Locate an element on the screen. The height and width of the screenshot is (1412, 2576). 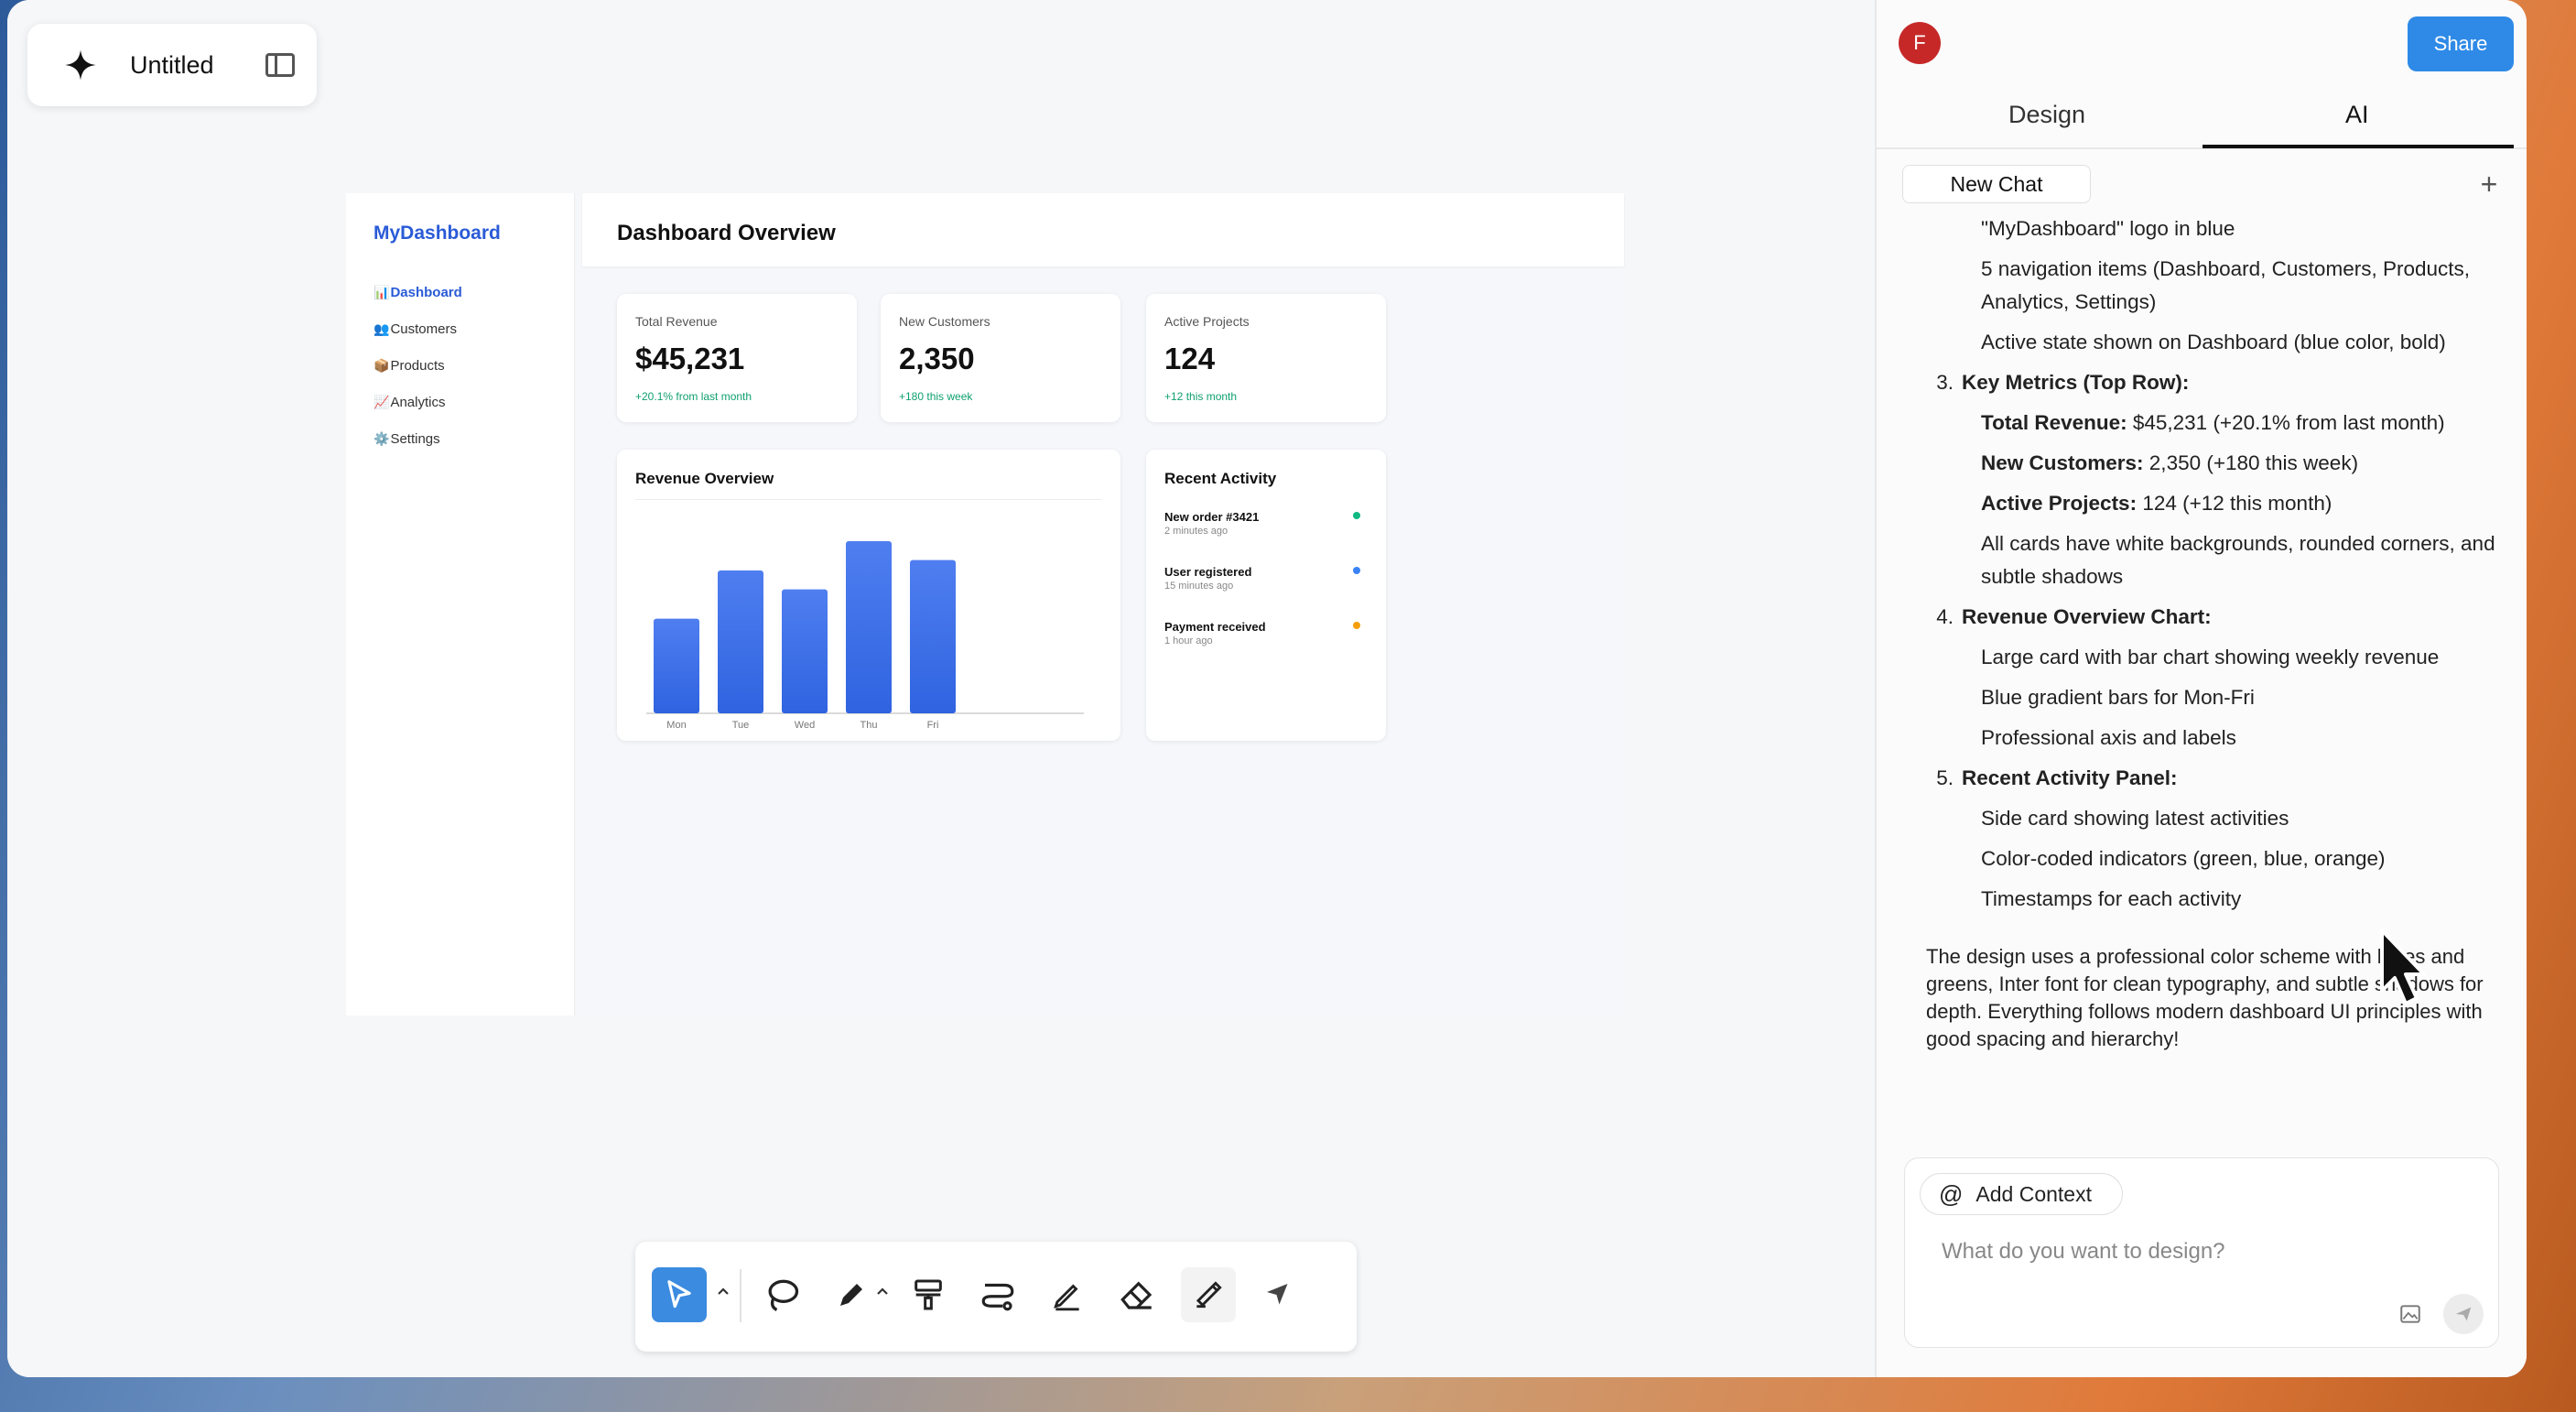
pencil-tool-button is located at coordinates (1068, 1294).